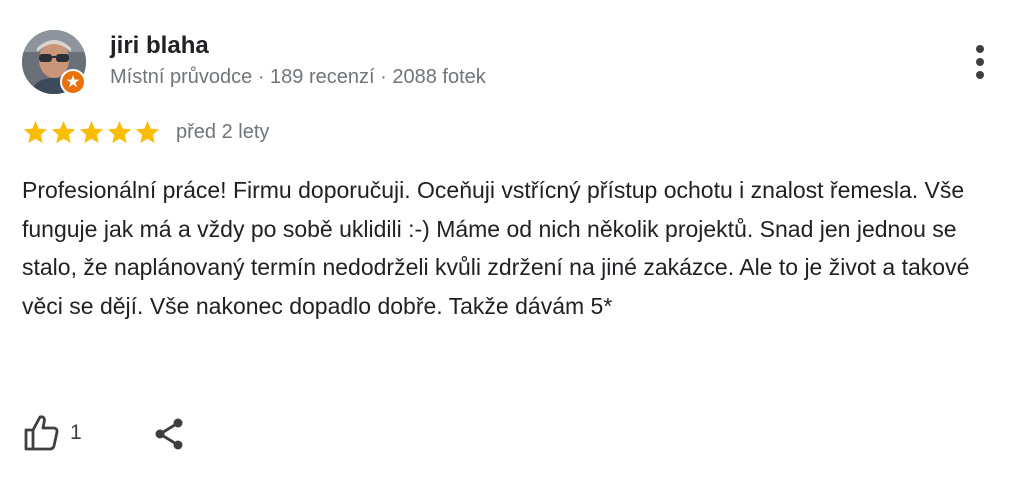  I want to click on share-icon, so click(169, 434).